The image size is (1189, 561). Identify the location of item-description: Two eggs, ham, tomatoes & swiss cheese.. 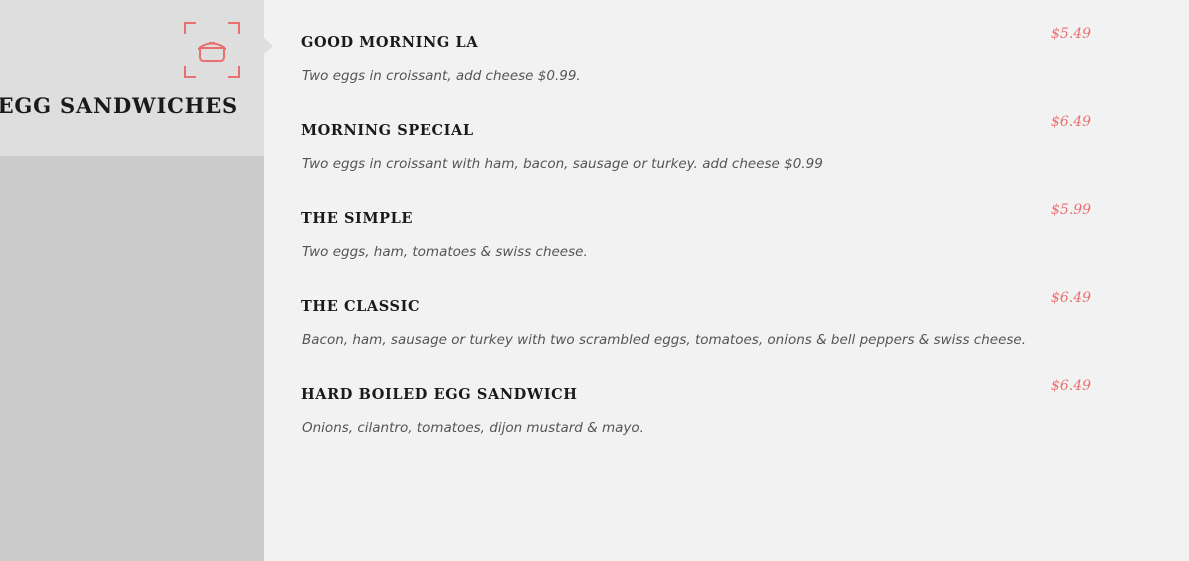
(445, 252).